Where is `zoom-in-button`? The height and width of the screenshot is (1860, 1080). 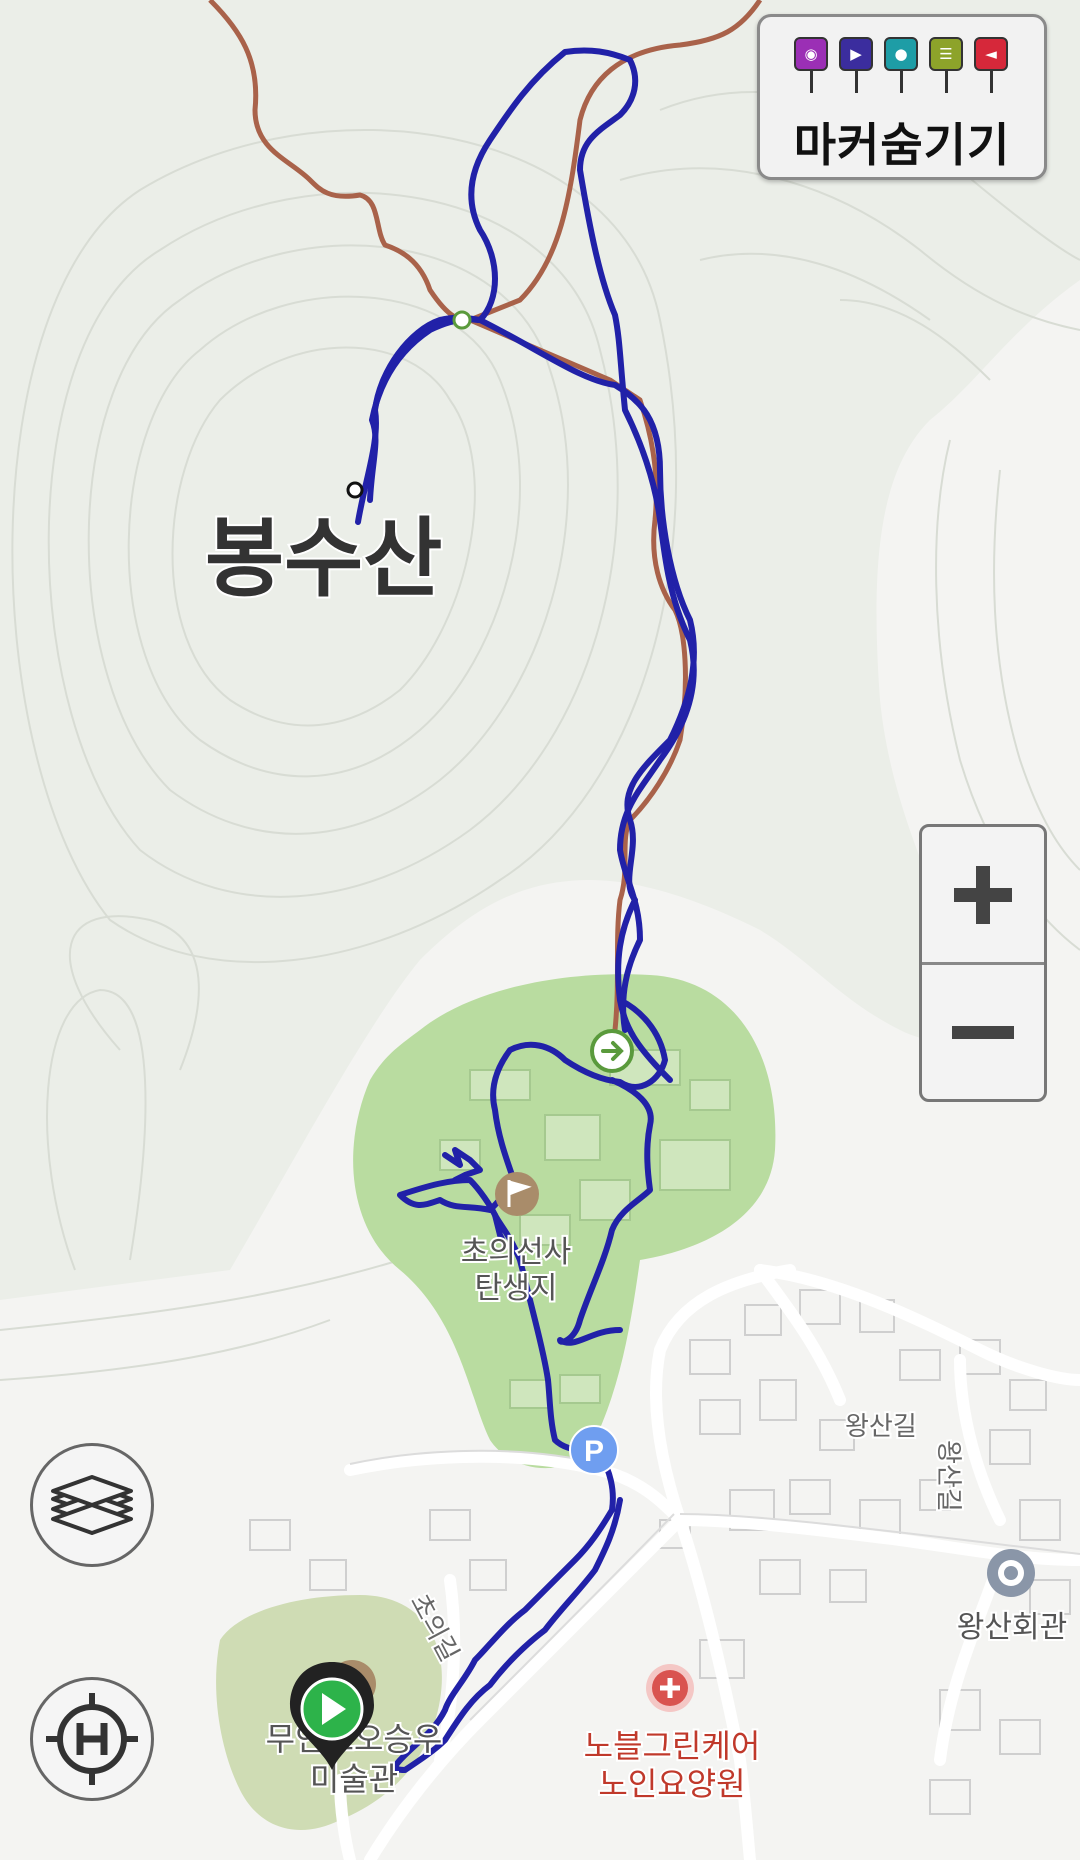 zoom-in-button is located at coordinates (983, 896).